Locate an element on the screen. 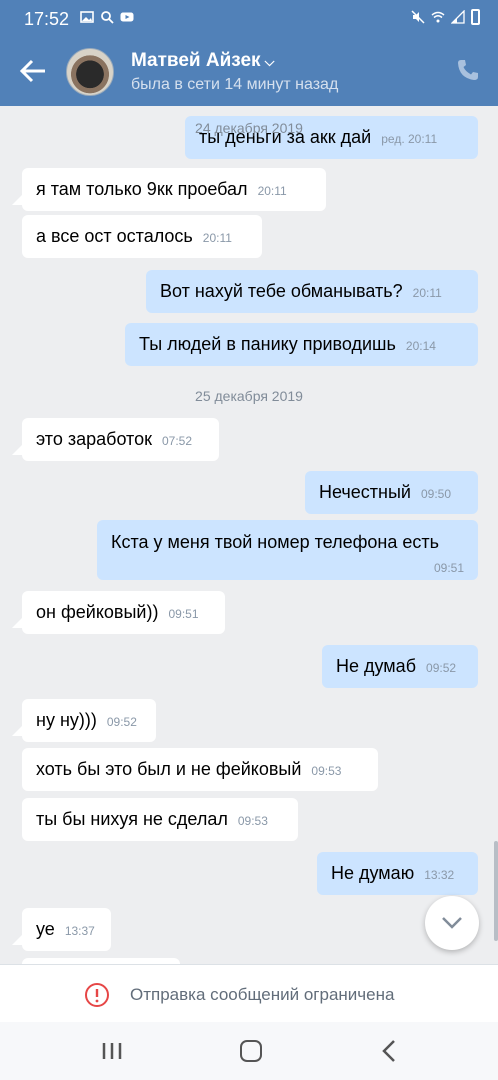  recent-apps-icon is located at coordinates (112, 1051).